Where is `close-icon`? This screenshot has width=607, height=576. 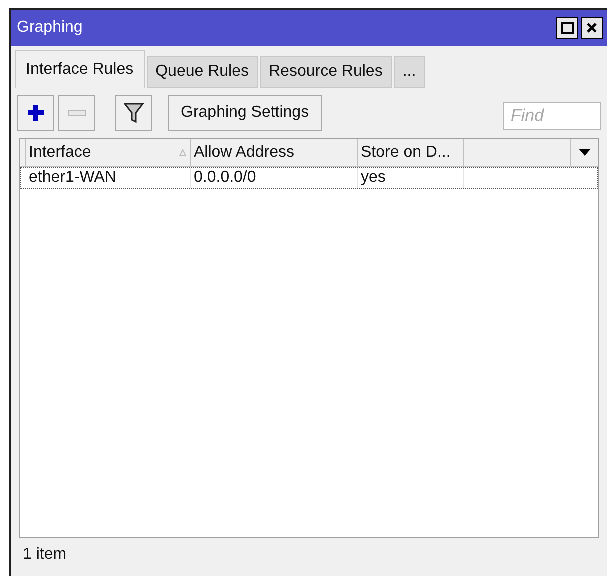 close-icon is located at coordinates (592, 28).